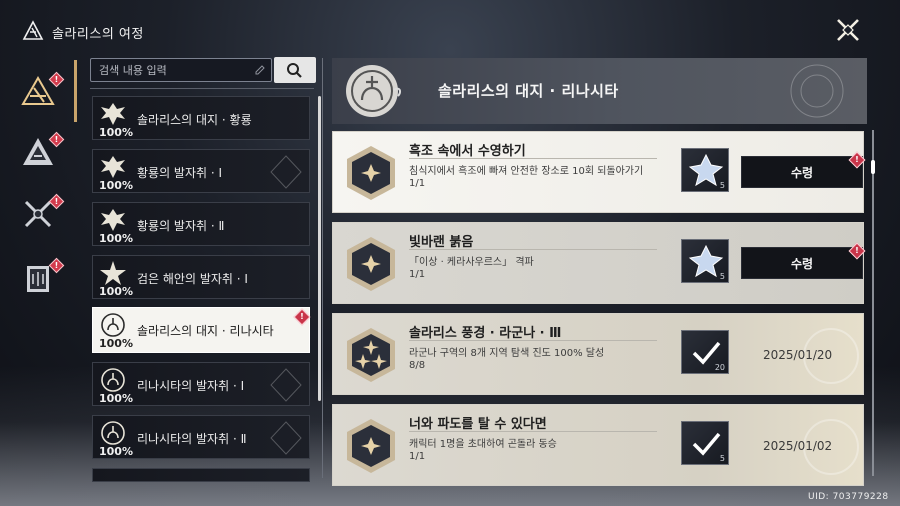  Describe the element at coordinates (450, 30) in the screenshot. I see `top-bar: 솔라리스의 여정` at that location.